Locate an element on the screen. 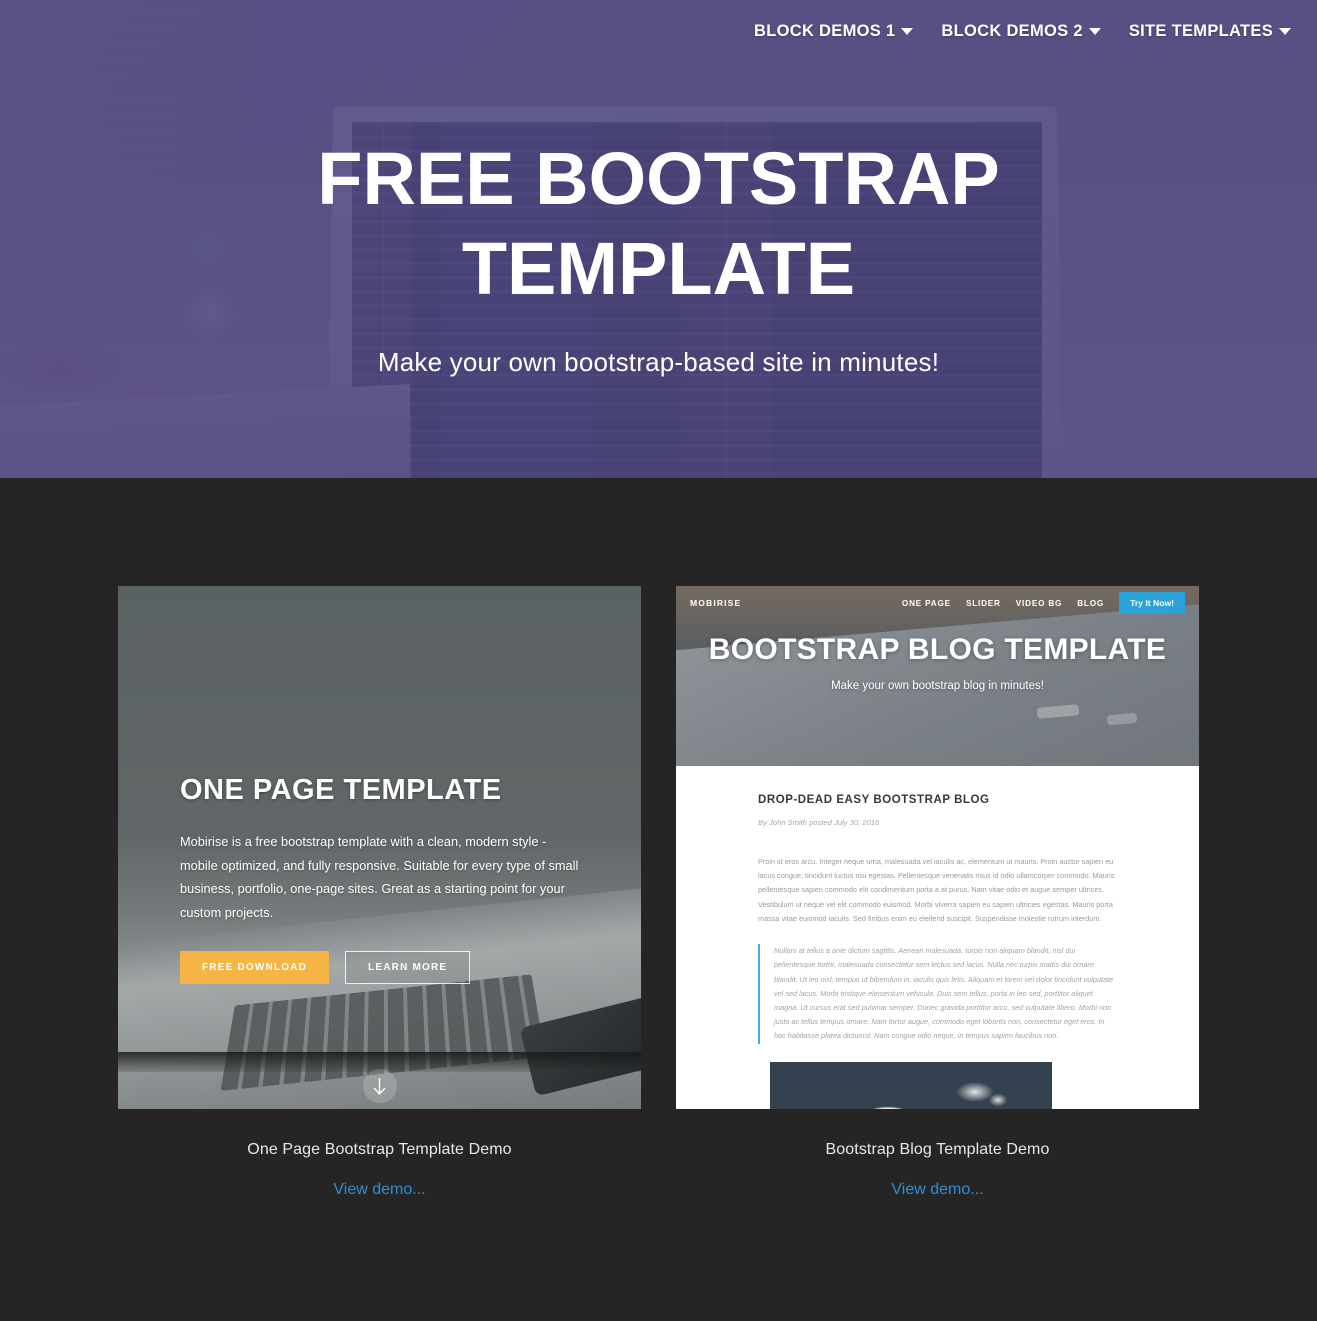  blog-post-title: DROP-DEAD EASY BOOTSTRAP BLOG is located at coordinates (874, 800).